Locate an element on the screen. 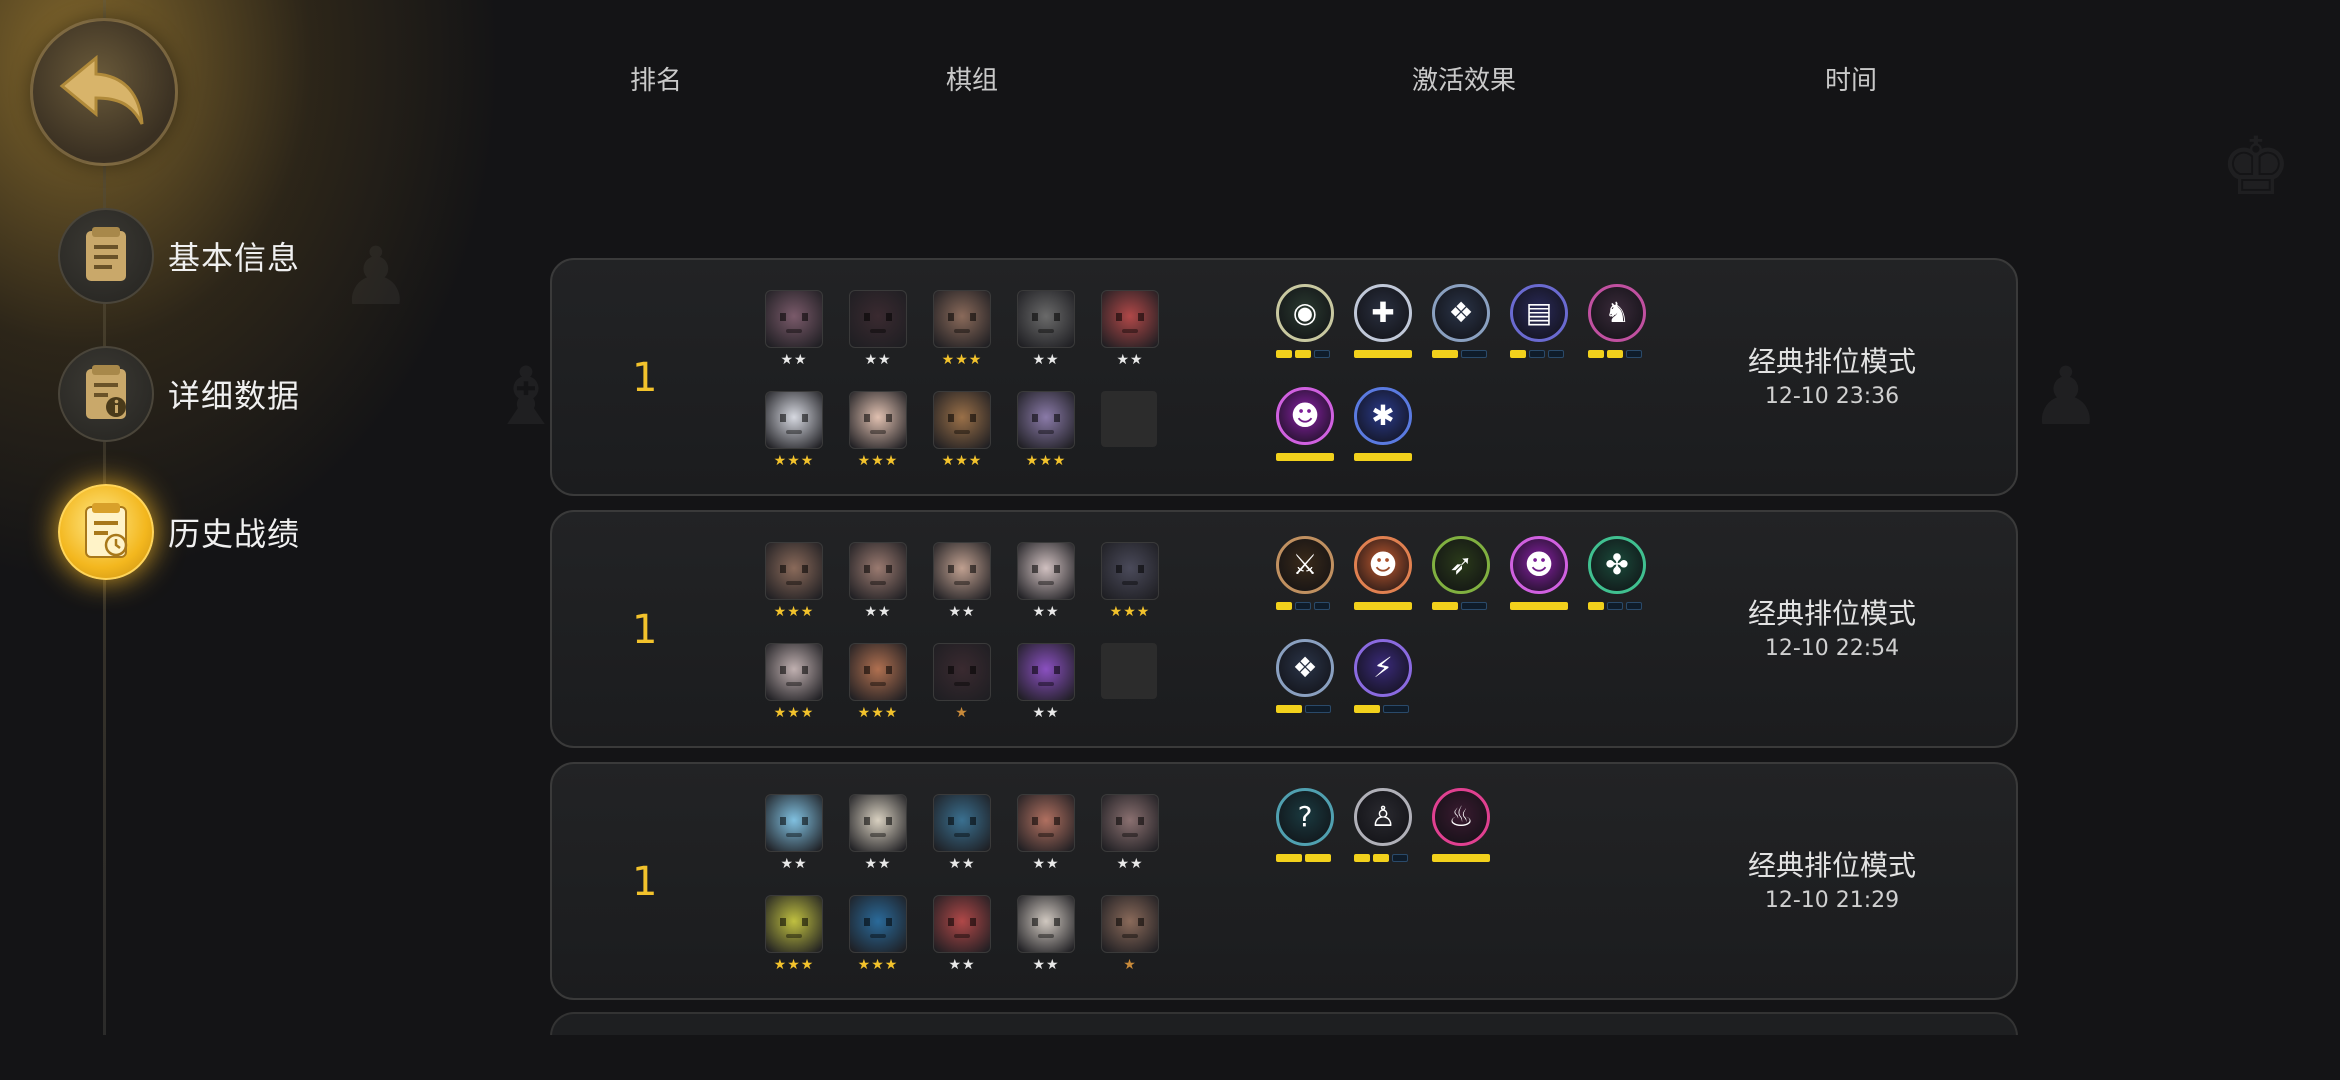 The height and width of the screenshot is (1080, 2340). bow-icon: ➶ is located at coordinates (1461, 565).